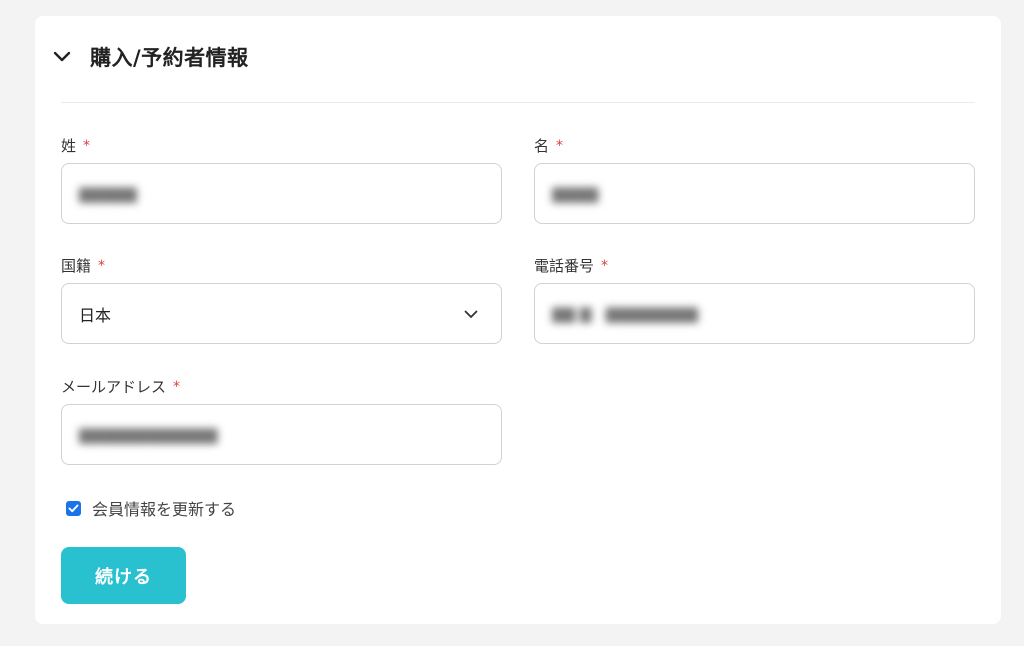 The image size is (1024, 646). I want to click on first-name-label: 名 *, so click(548, 145).